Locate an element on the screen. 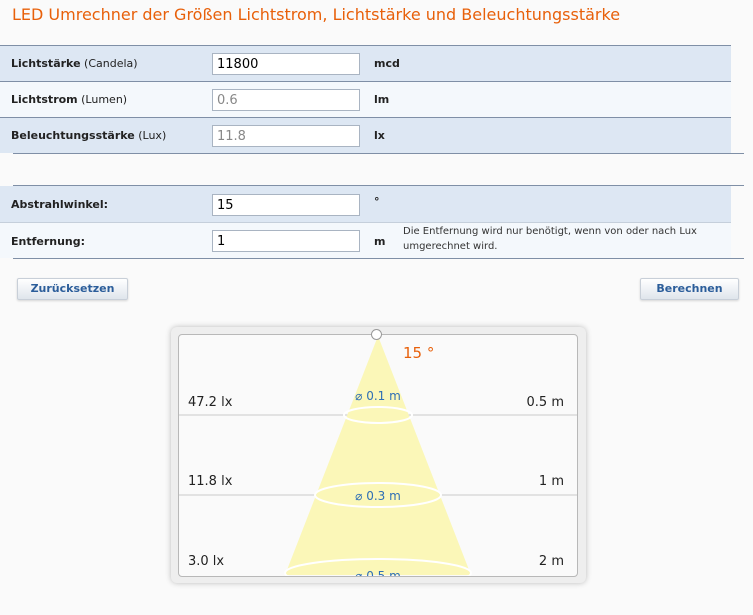  lux-label-3: 3.0 lx is located at coordinates (206, 561).